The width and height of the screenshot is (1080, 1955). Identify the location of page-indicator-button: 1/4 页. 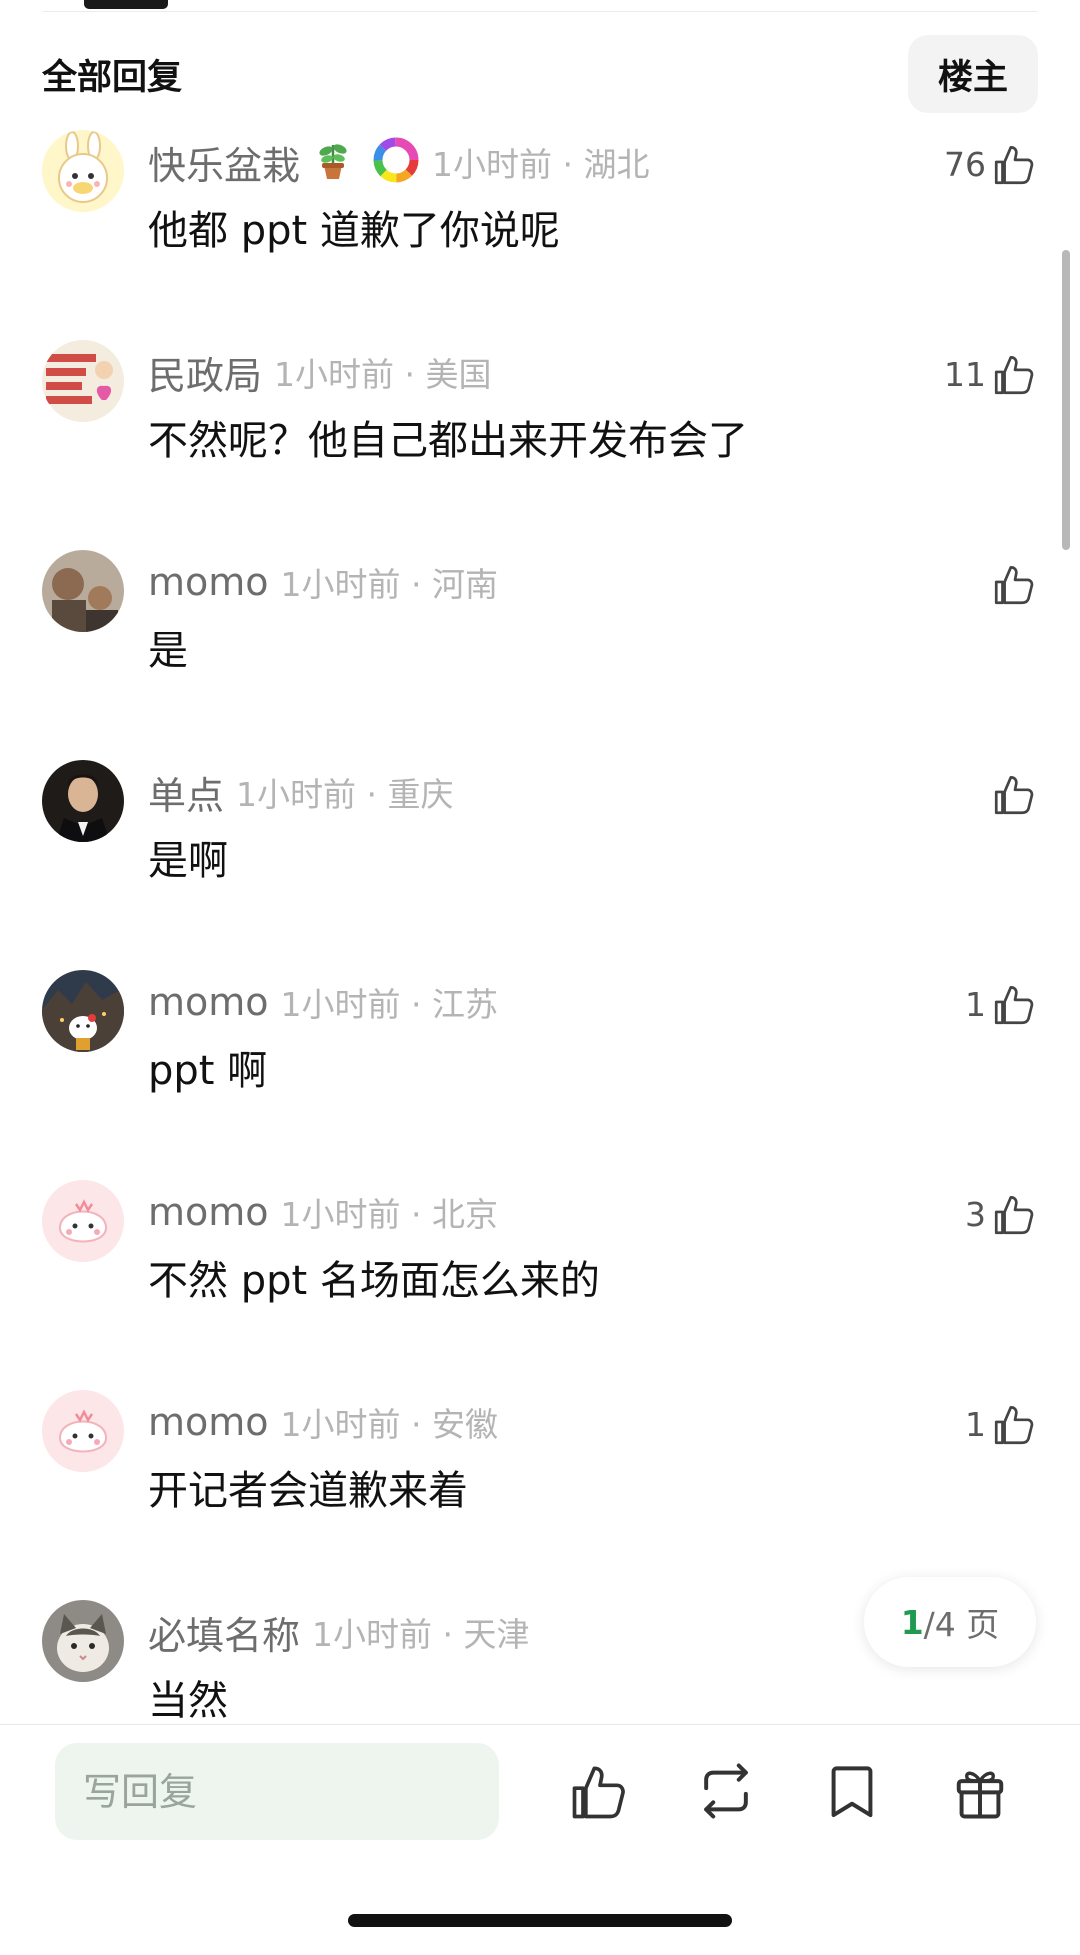
(950, 1622).